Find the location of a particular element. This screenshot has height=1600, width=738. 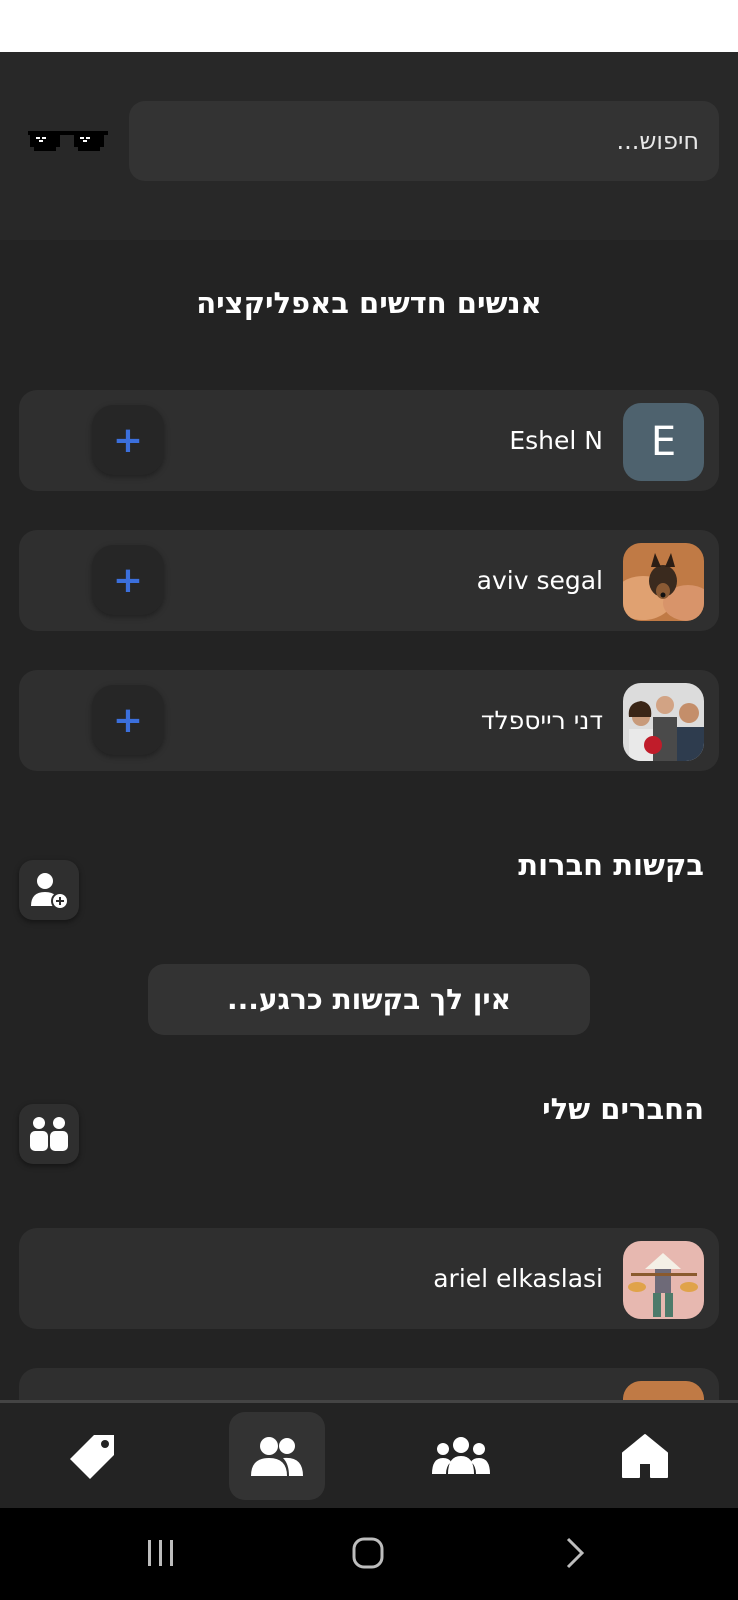

new-people-title: אנשים חדשים באפליקציה is located at coordinates (369, 303).